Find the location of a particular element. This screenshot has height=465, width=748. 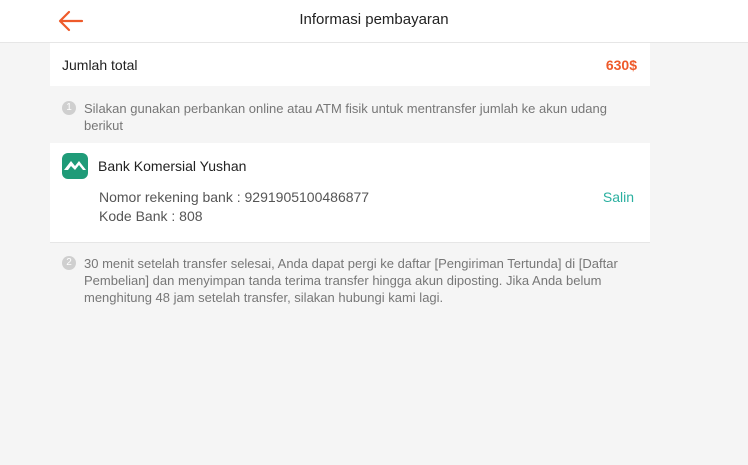

top-bar: Informasi pembayaran is located at coordinates (374, 21).